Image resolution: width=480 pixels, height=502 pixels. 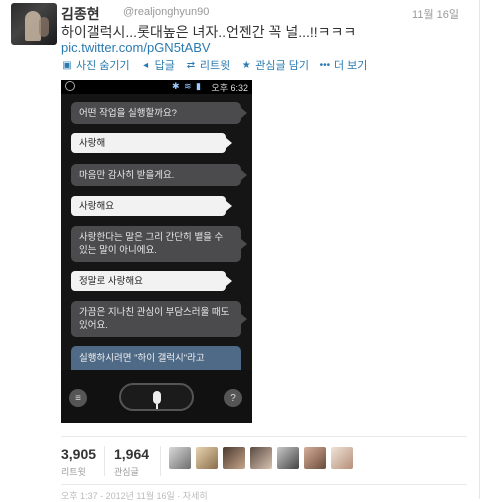 What do you see at coordinates (164, 66) in the screenshot?
I see `reply-label: 답글` at bounding box center [164, 66].